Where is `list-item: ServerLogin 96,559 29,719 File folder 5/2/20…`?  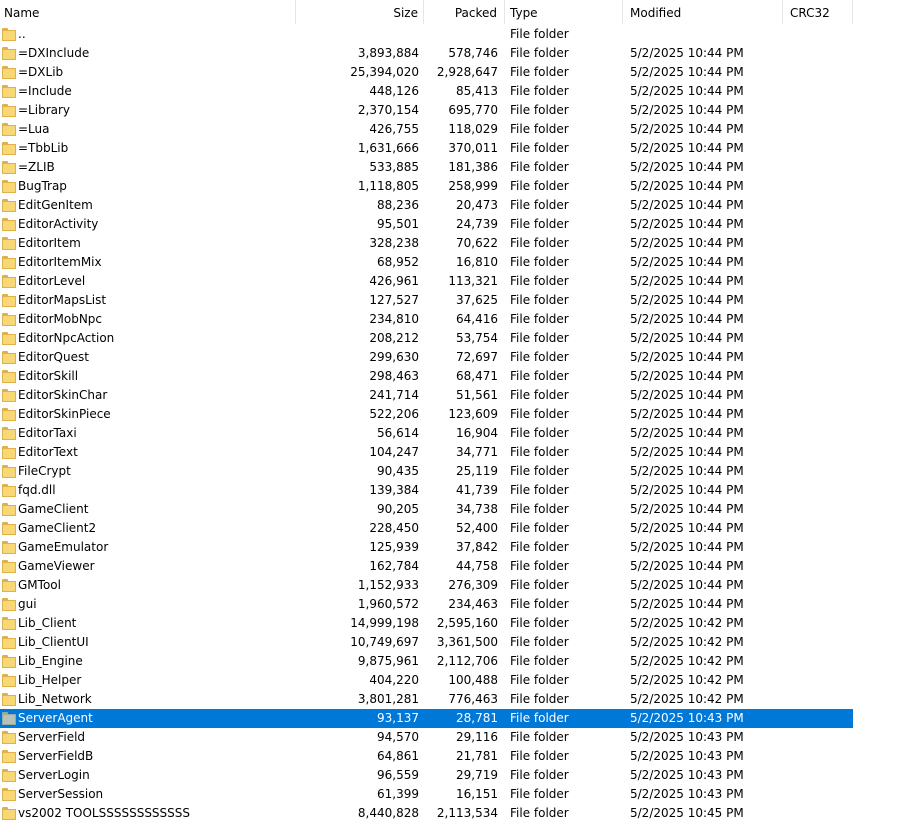
list-item: ServerLogin 96,559 29,719 File folder 5/2/20… is located at coordinates (451, 775).